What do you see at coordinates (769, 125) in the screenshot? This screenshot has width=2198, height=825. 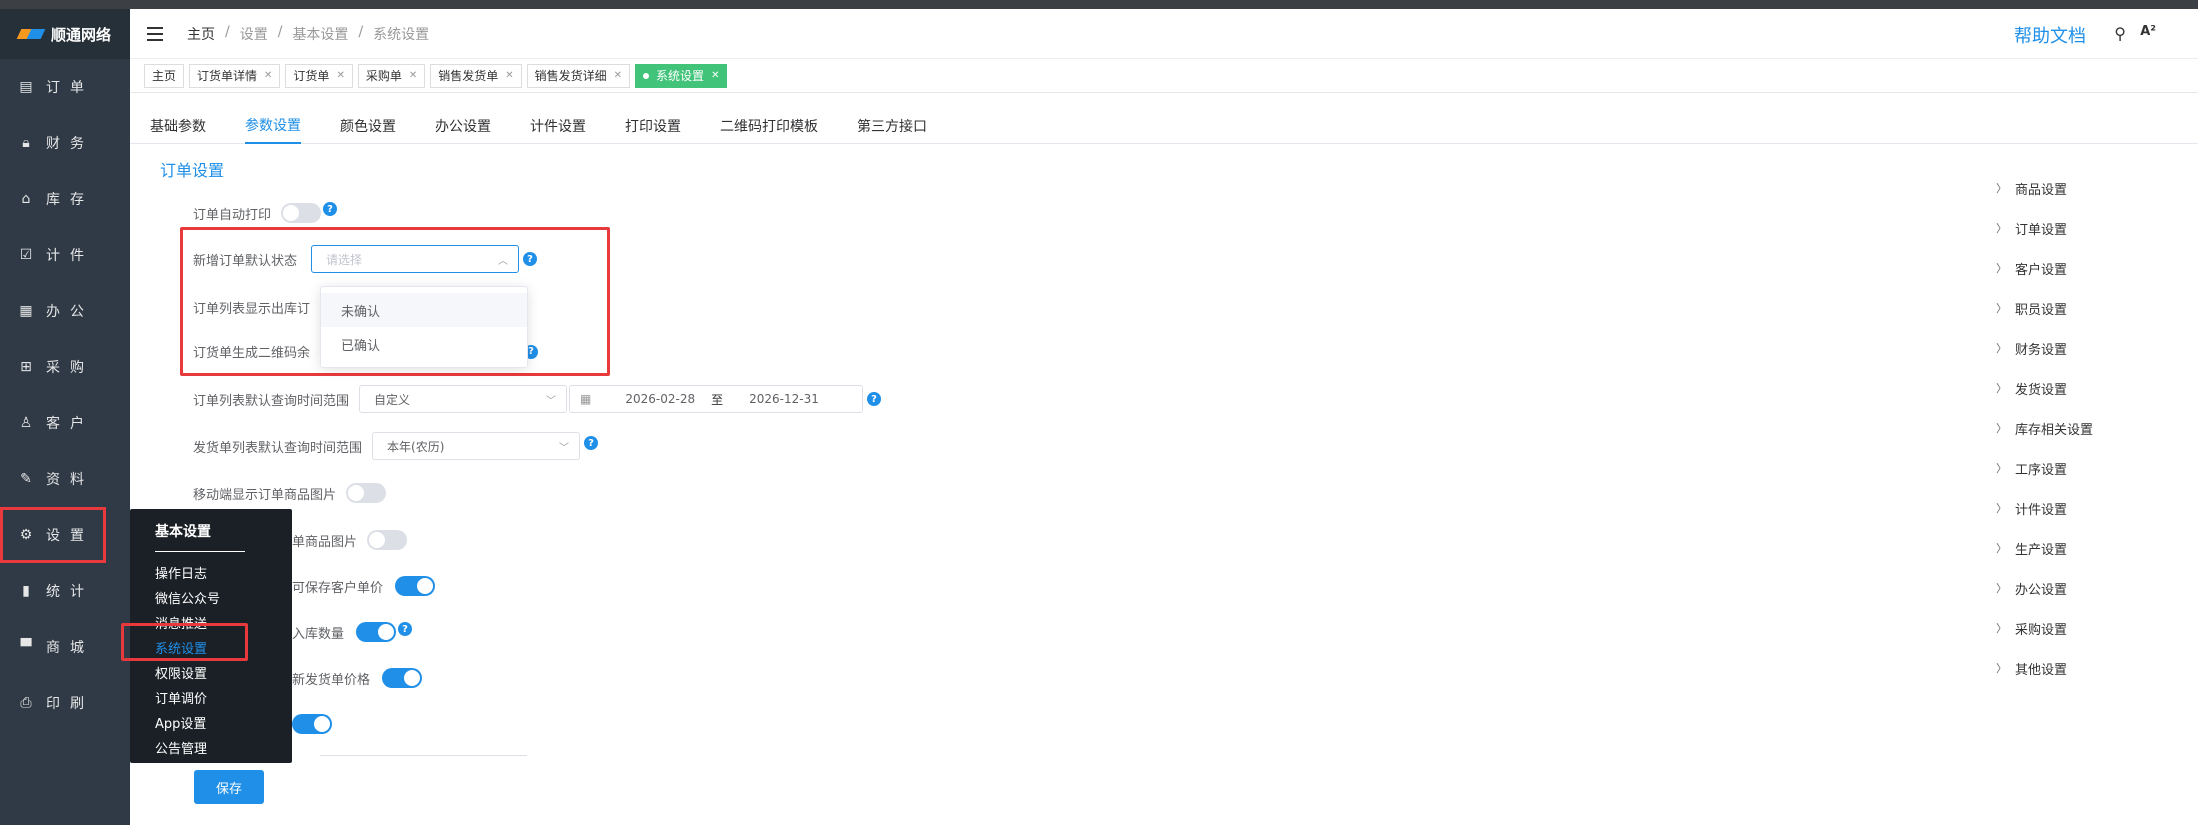 I see `subtab-qrcode-template: 二维码打印模板` at bounding box center [769, 125].